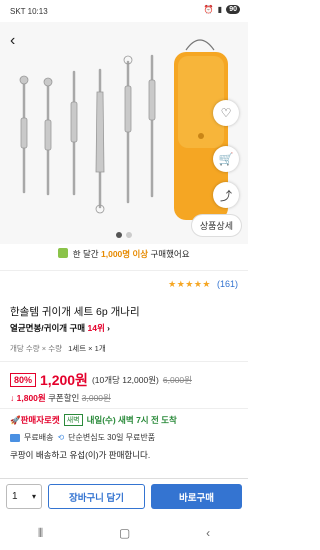 Image resolution: width=320 pixels, height=550 pixels. I want to click on review-count: (161), so click(227, 284).